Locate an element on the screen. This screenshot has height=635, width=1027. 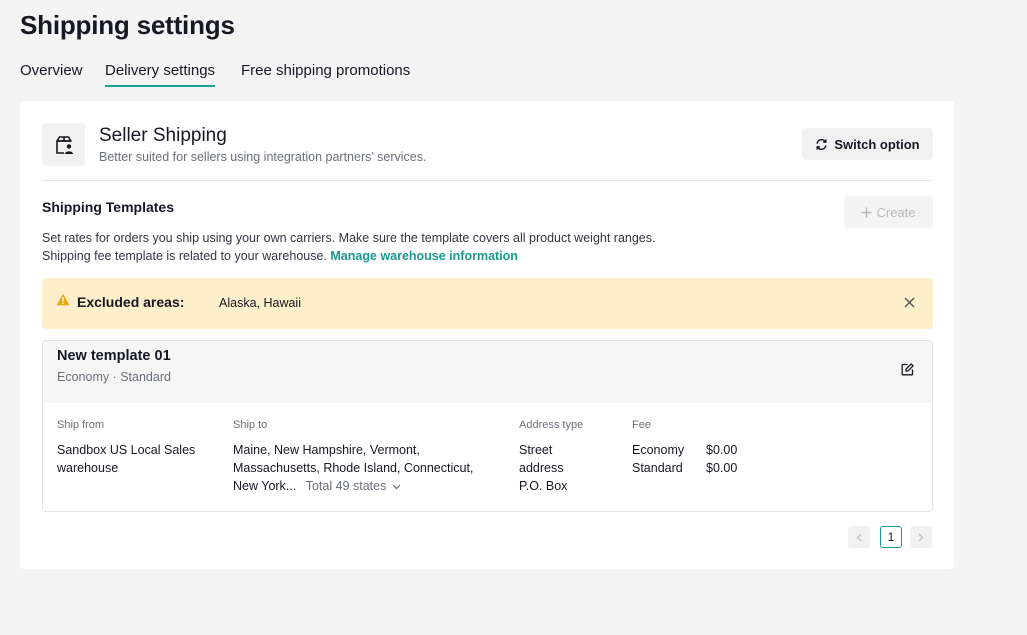
template-meta: Economy · Standard is located at coordinates (114, 377).